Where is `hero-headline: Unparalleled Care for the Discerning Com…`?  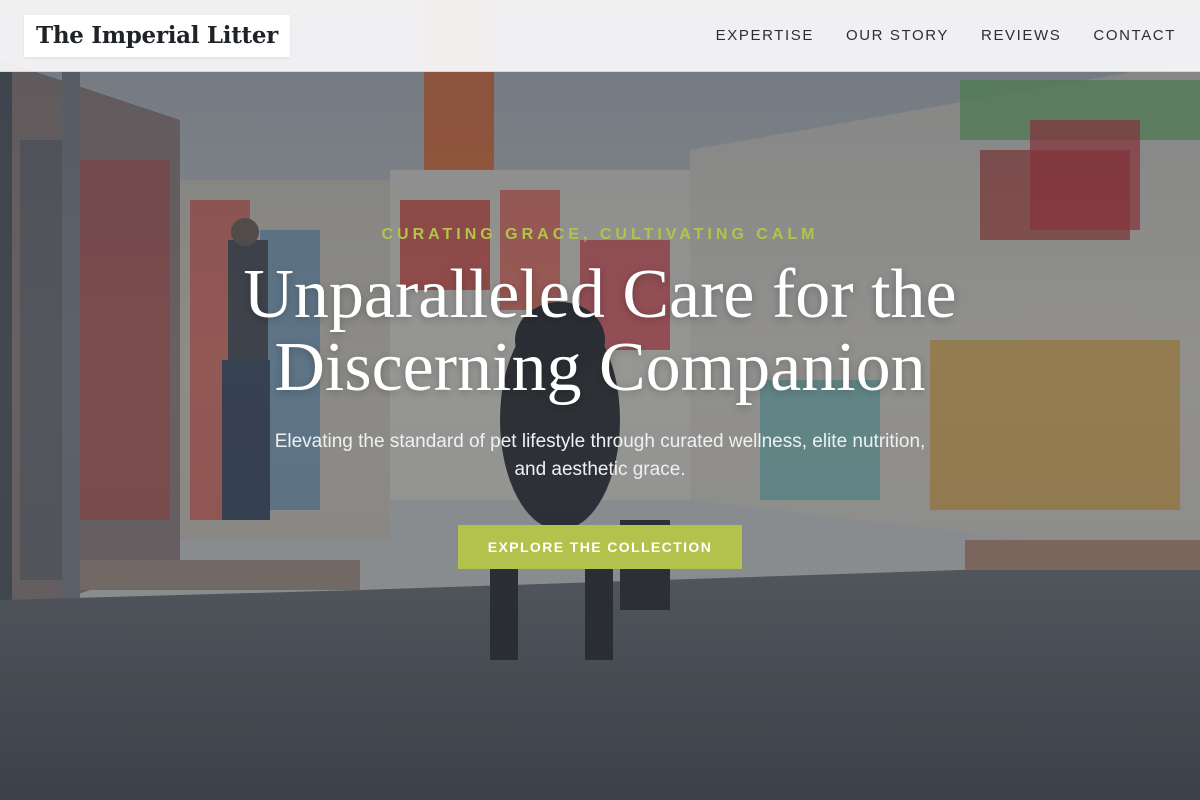
hero-headline: Unparalleled Care for the Discerning Com… is located at coordinates (600, 331).